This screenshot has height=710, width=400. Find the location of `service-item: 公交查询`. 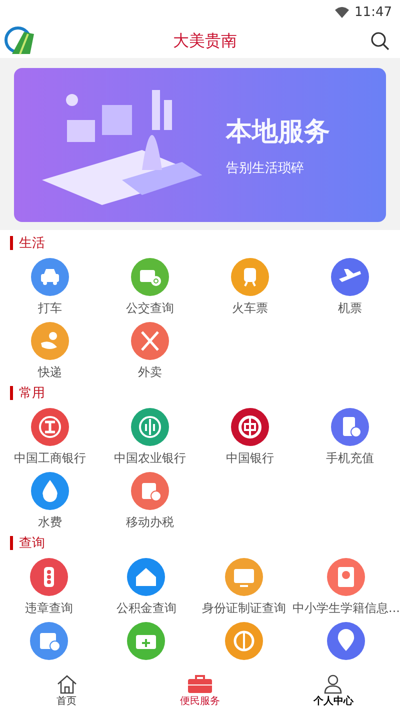

service-item: 公交查询 is located at coordinates (150, 285).